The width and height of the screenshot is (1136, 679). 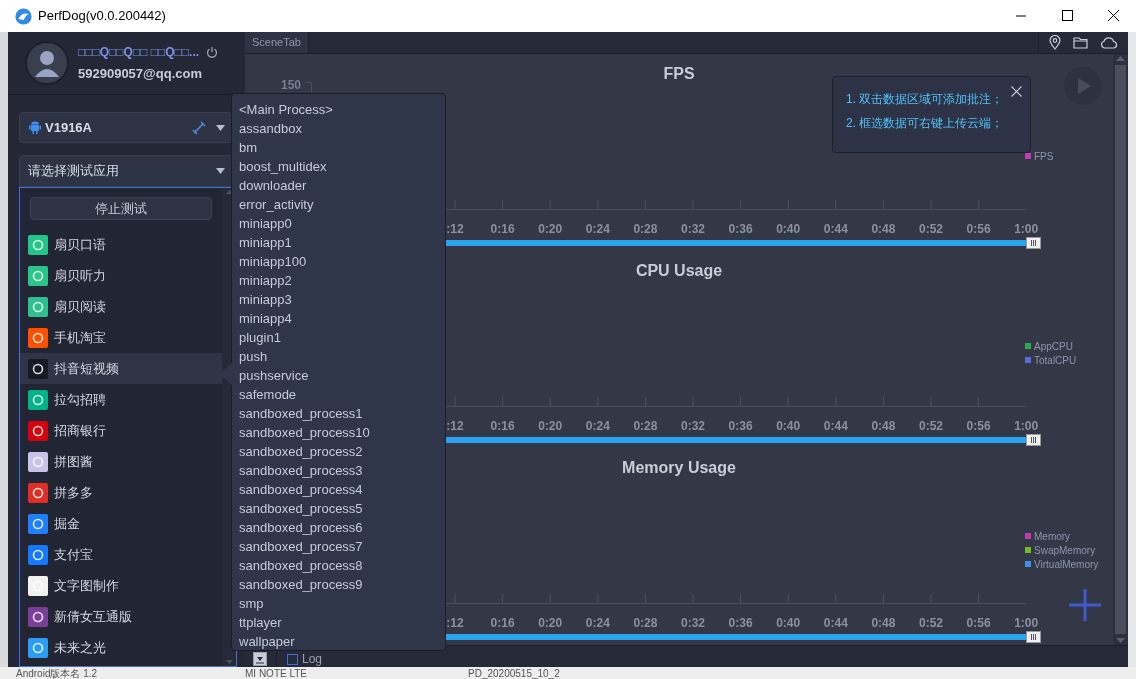 I want to click on process-menu-item: <Main Process>, so click(x=338, y=109).